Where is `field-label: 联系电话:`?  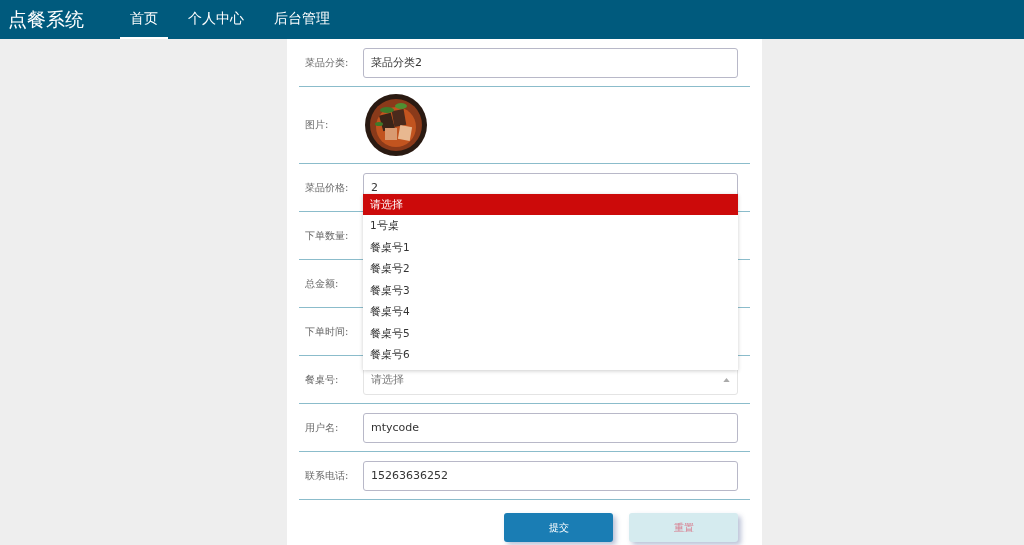 field-label: 联系电话: is located at coordinates (327, 475).